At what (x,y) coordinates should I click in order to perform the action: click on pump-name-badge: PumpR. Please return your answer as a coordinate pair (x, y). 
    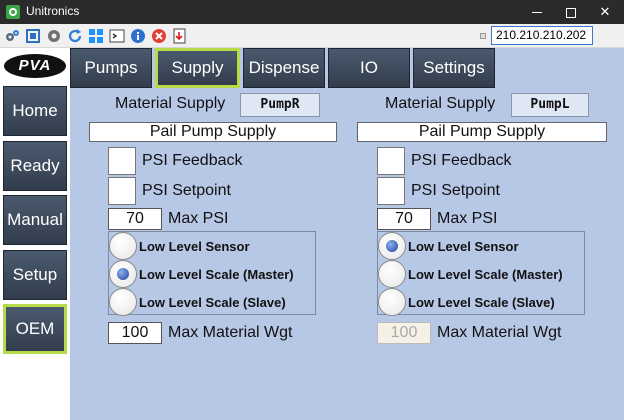
    Looking at the image, I should click on (280, 105).